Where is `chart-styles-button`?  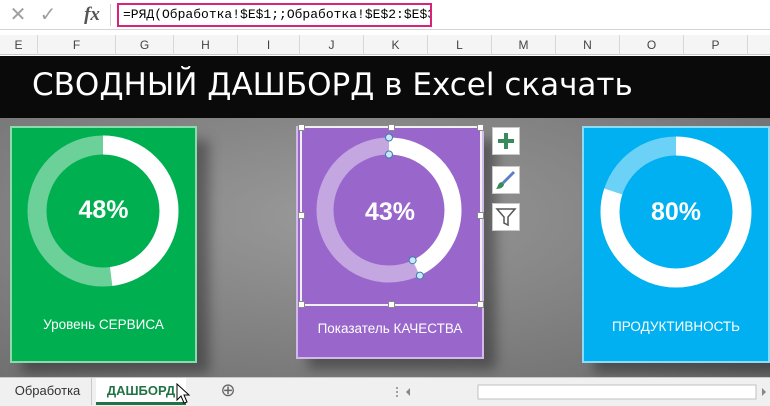 chart-styles-button is located at coordinates (506, 180).